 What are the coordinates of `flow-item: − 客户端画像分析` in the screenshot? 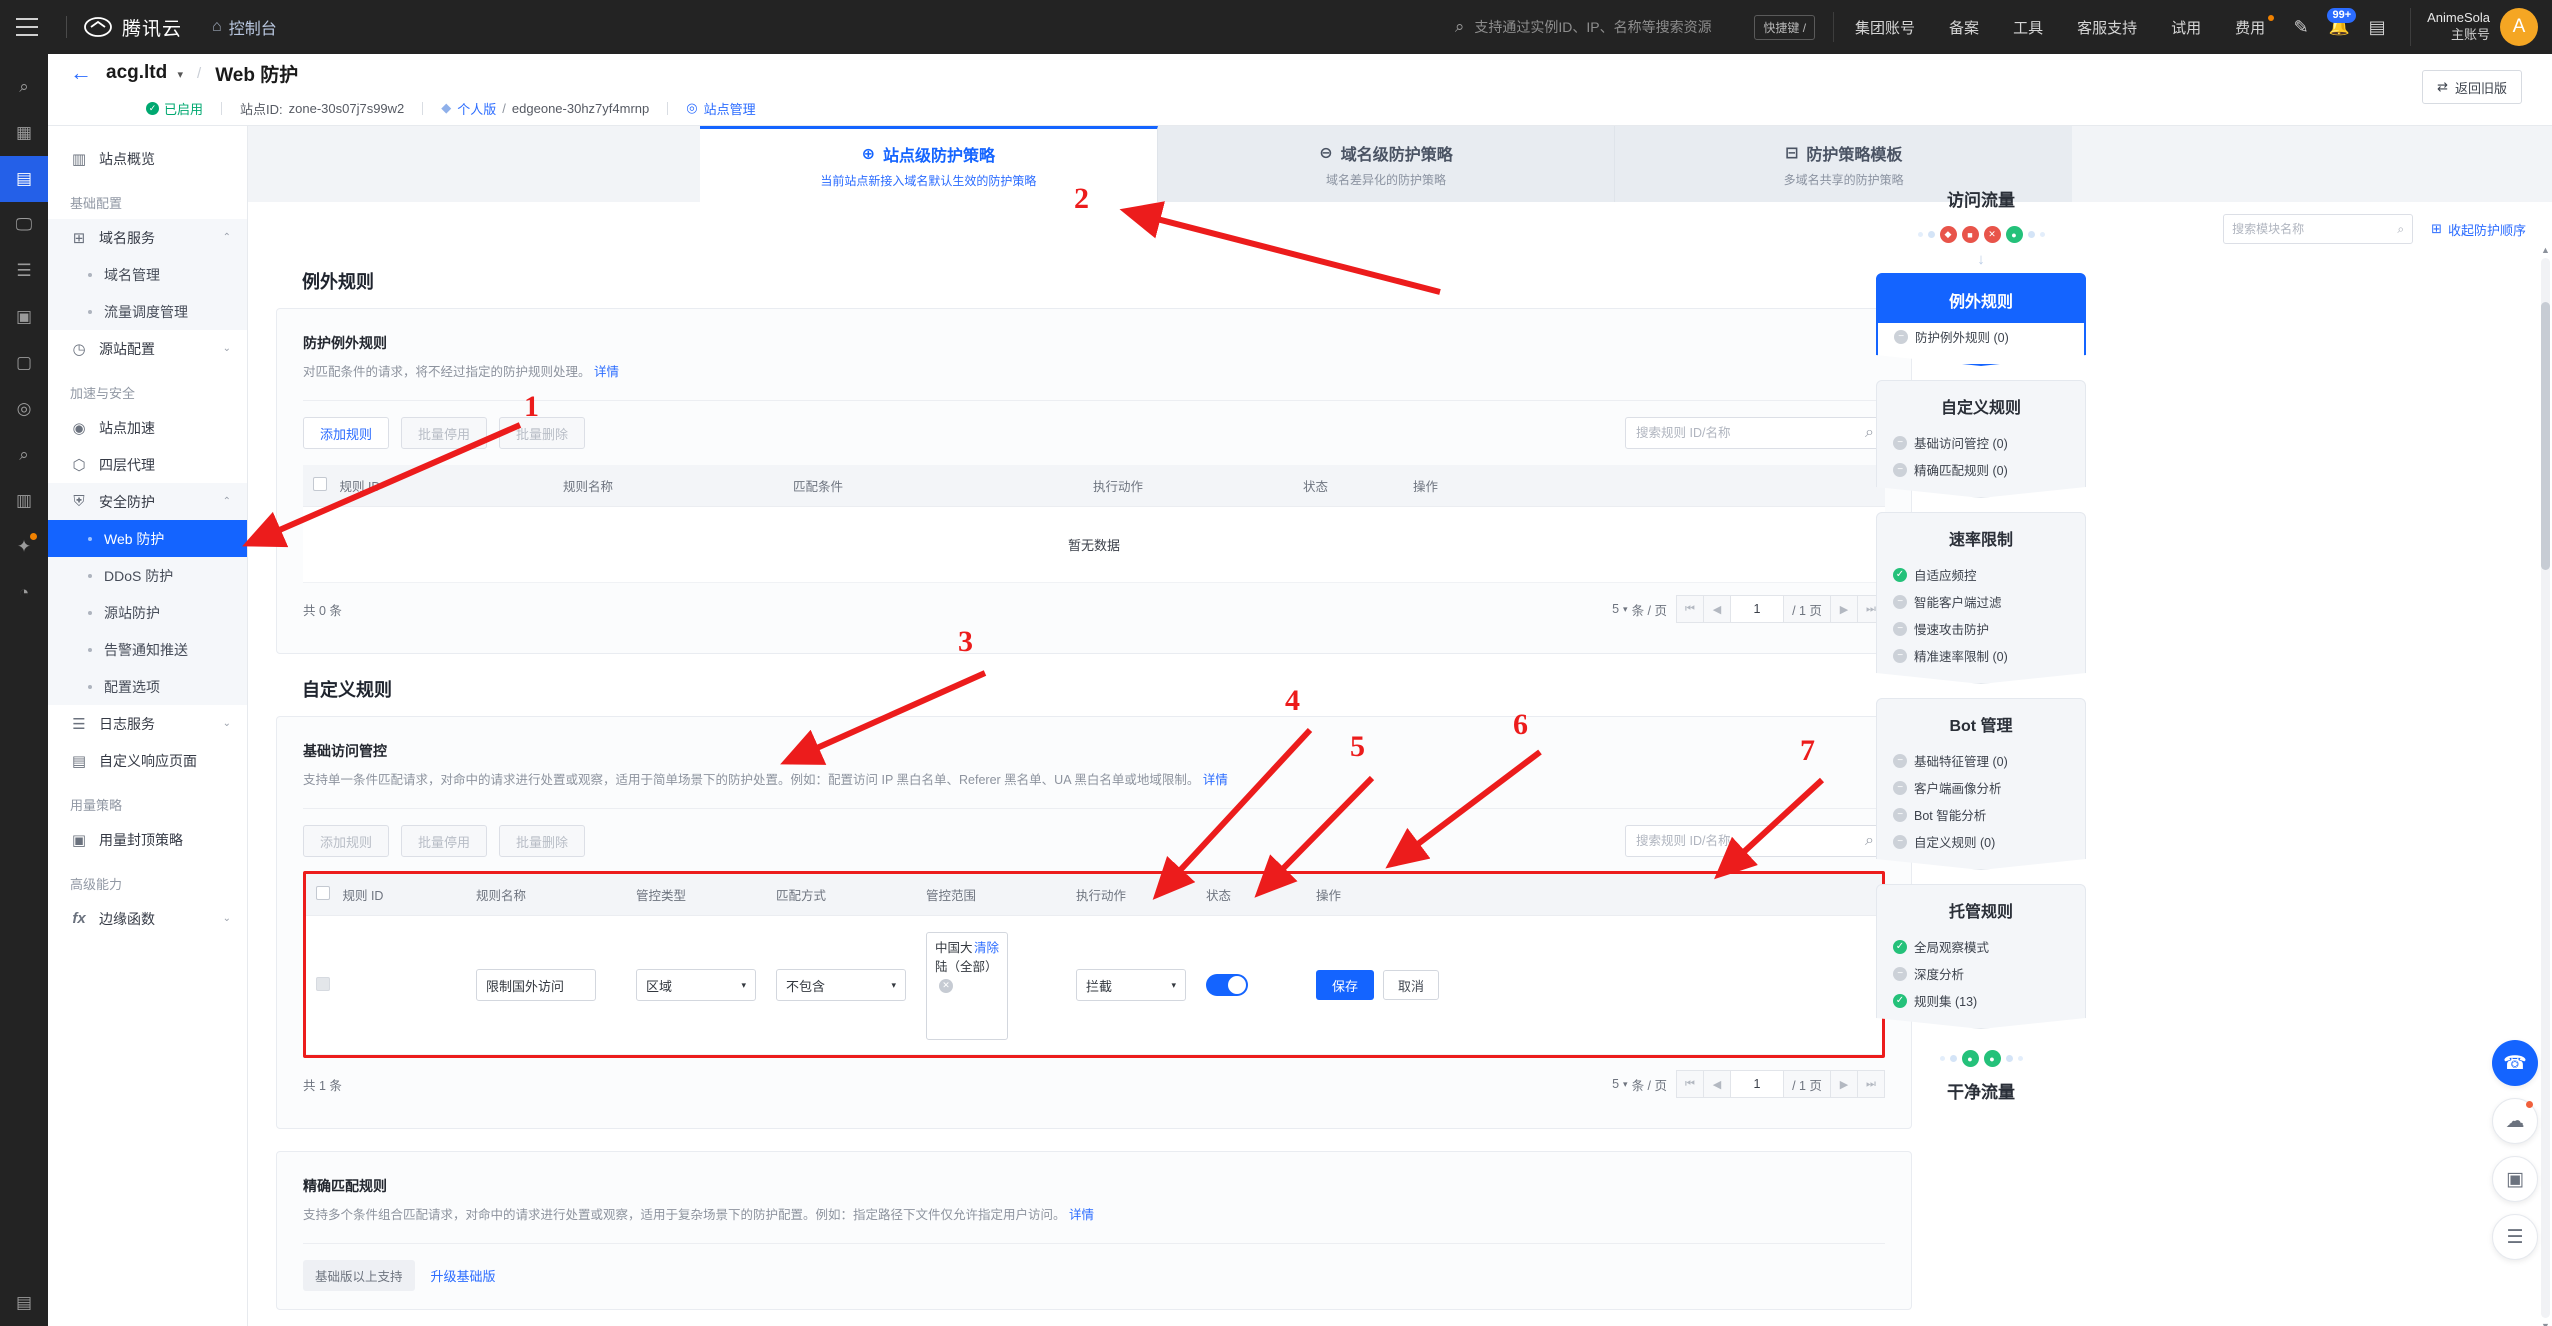 It's located at (1981, 787).